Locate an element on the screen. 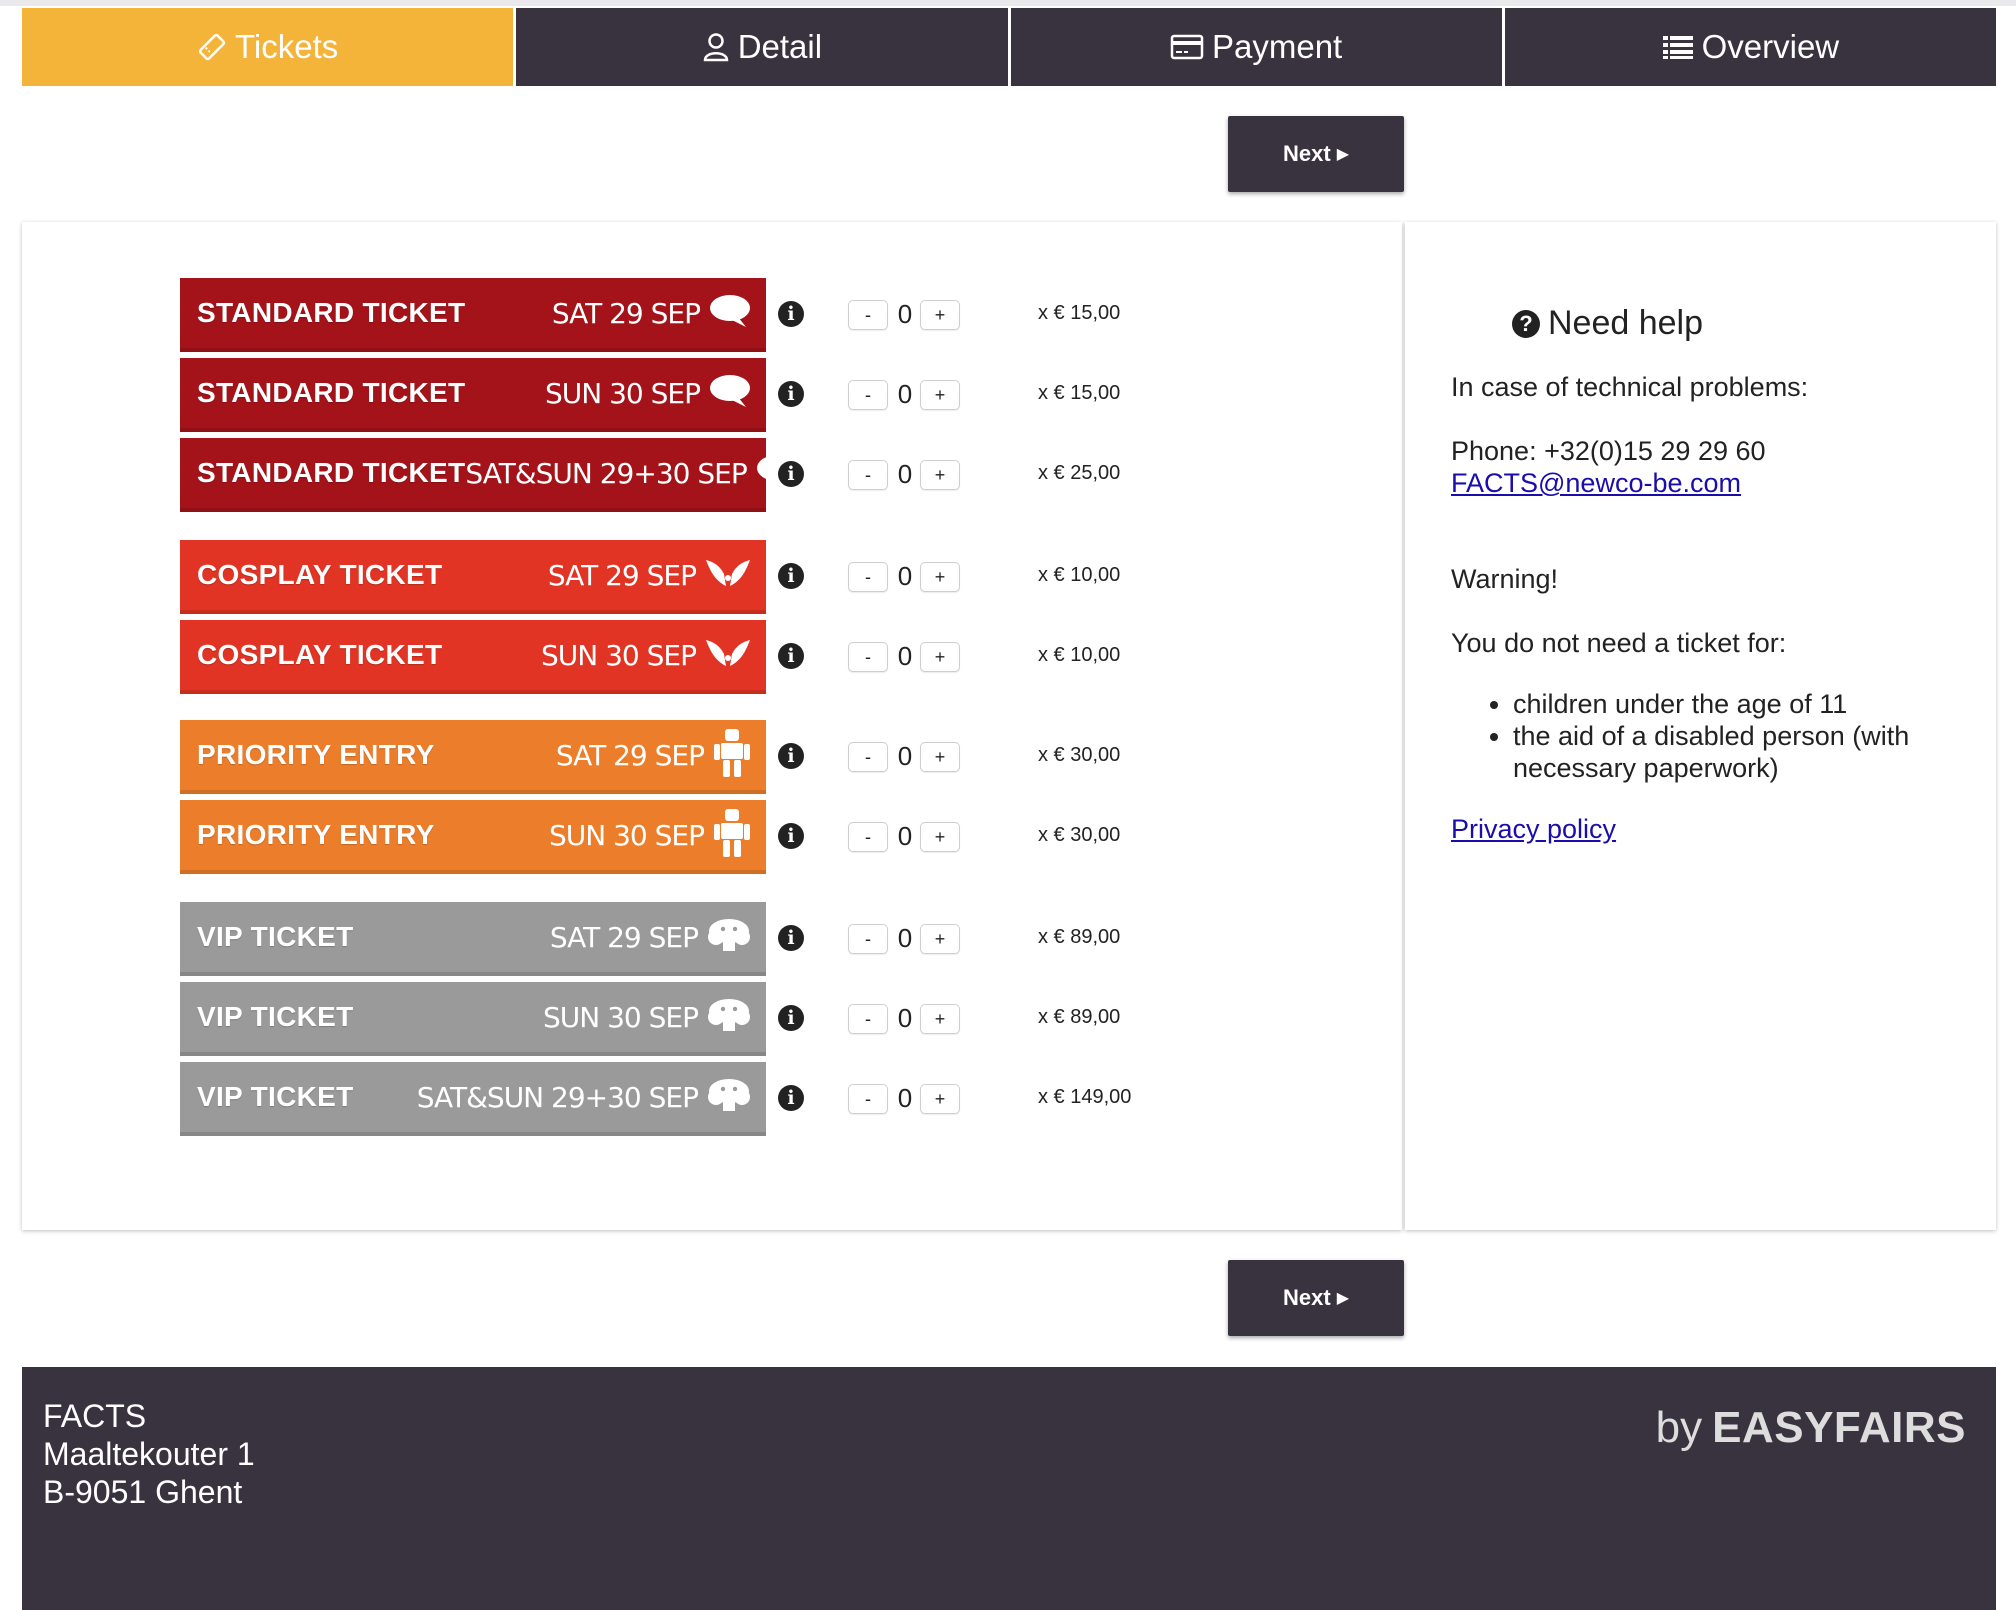 Image resolution: width=2016 pixels, height=1610 pixels. caret-right-icon: ▶ is located at coordinates (1342, 1298).